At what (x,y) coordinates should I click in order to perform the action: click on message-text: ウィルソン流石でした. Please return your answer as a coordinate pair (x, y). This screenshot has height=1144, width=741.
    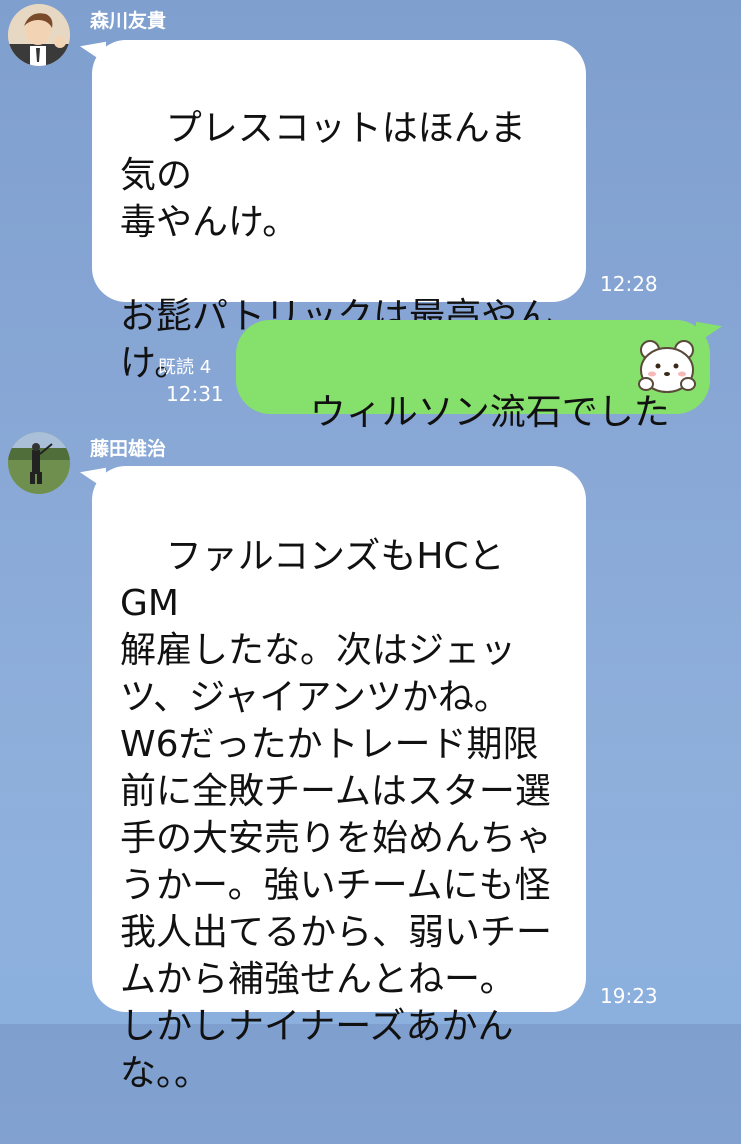
    Looking at the image, I should click on (489, 412).